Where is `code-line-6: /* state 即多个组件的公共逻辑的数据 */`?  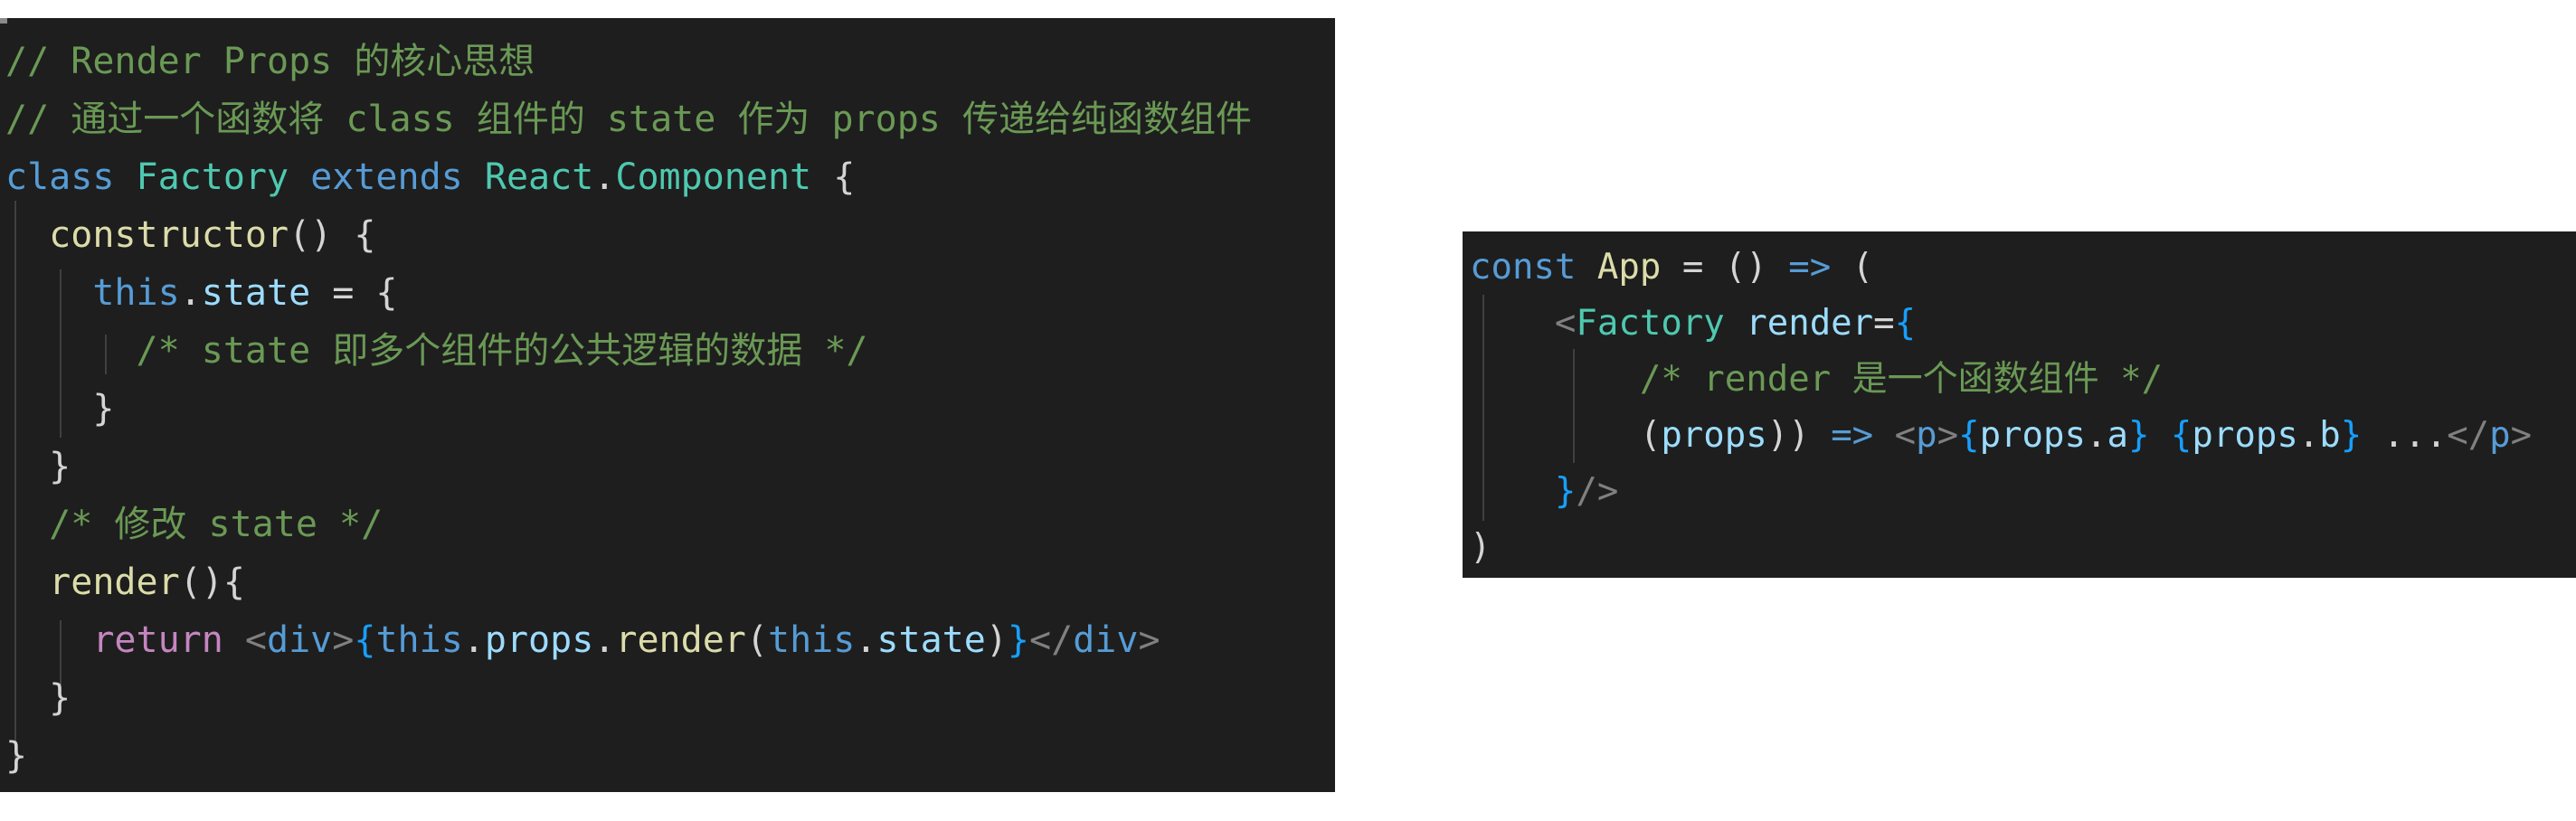 code-line-6: /* state 即多个组件的公共逻辑的数据 */ is located at coordinates (436, 350).